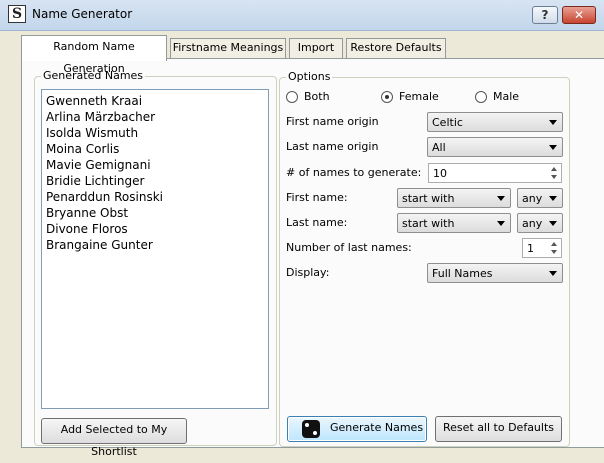 This screenshot has width=604, height=463. I want to click on count-stepper: 10, so click(495, 173).